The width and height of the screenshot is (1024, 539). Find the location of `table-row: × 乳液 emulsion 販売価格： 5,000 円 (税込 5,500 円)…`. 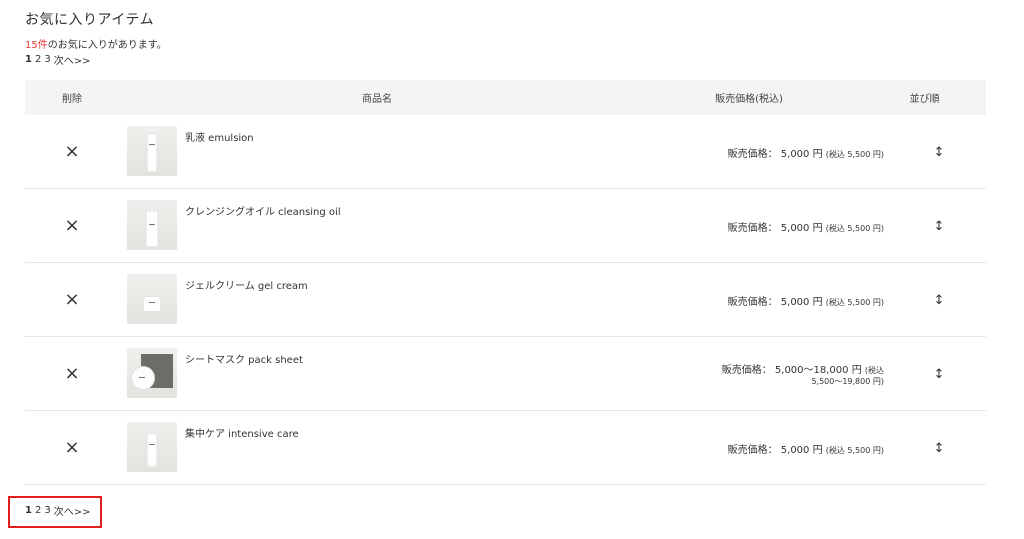

table-row: × 乳液 emulsion 販売価格： 5,000 円 (税込 5,500 円)… is located at coordinates (505, 152).